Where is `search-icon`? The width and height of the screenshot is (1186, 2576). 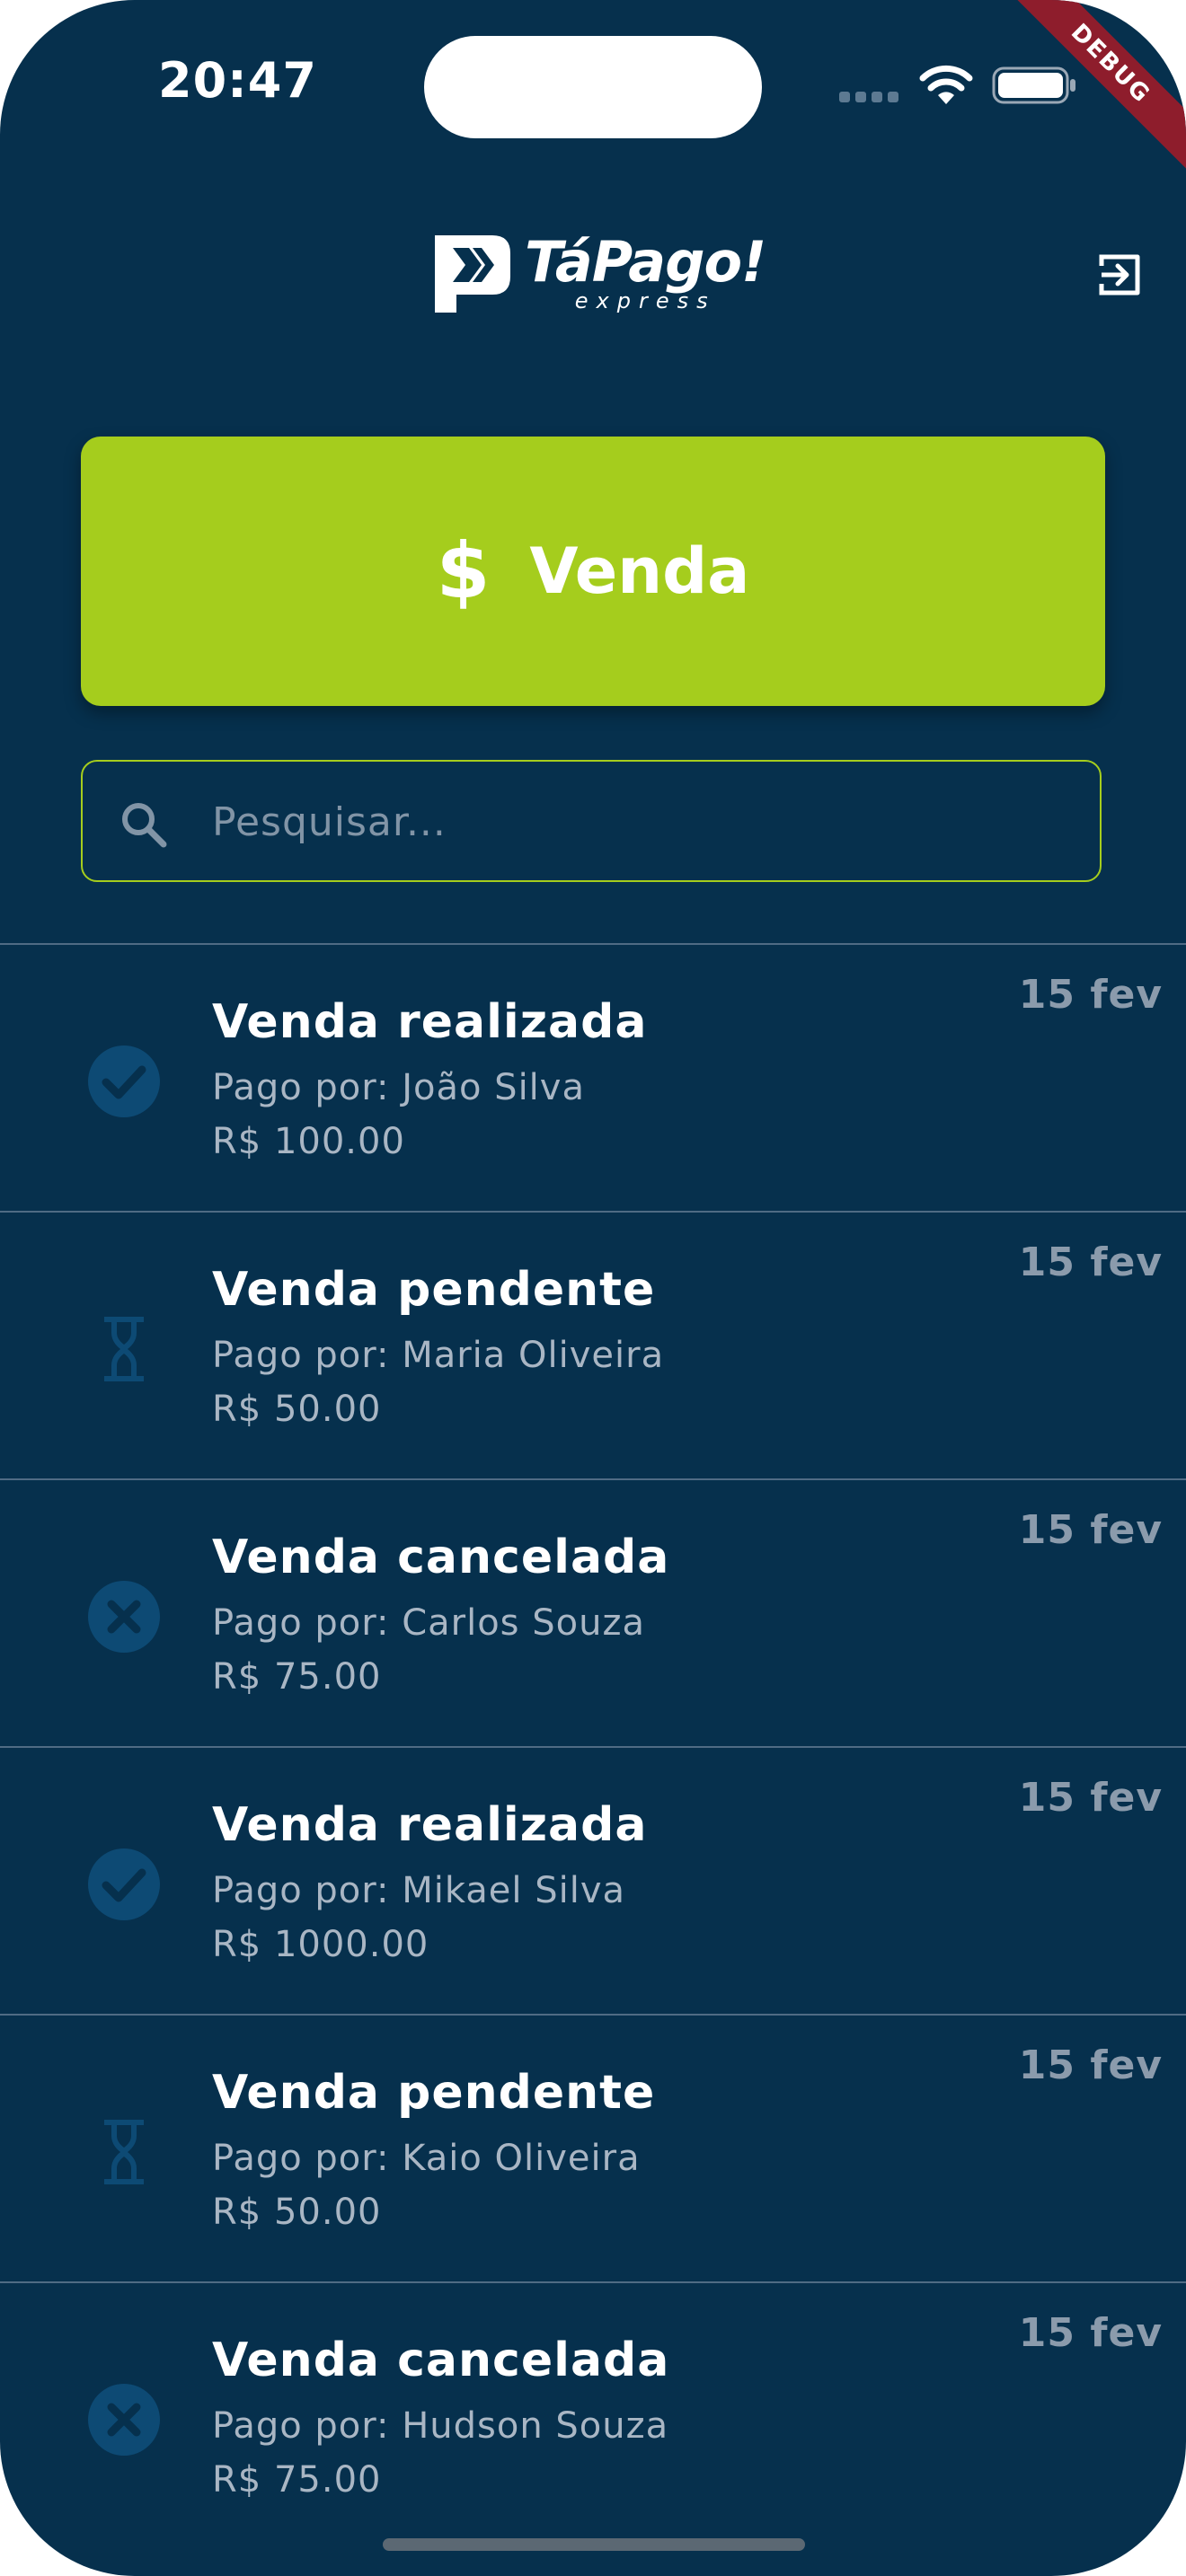 search-icon is located at coordinates (144, 825).